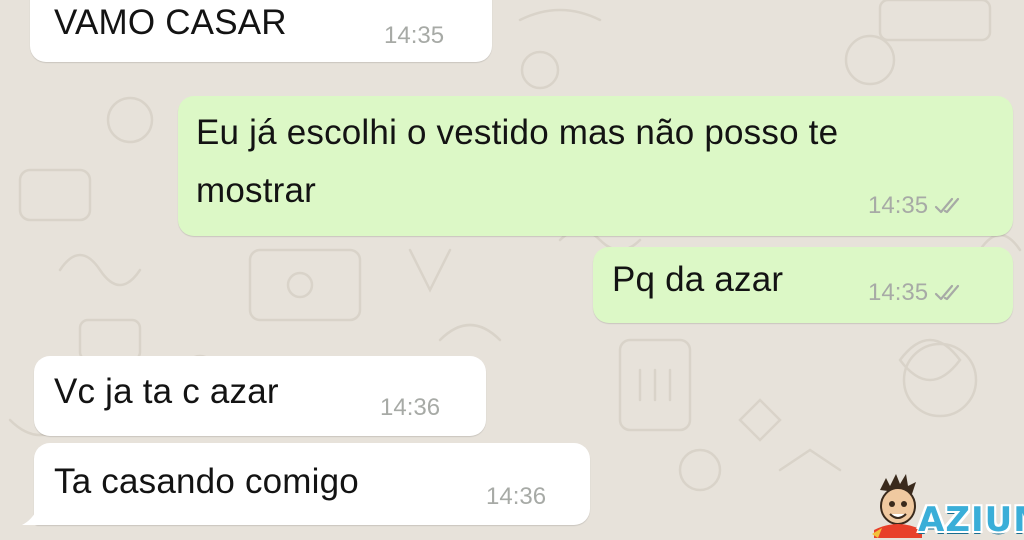 Image resolution: width=1024 pixels, height=540 pixels. I want to click on message-text-line1: Eu já escolhi o vestido mas não posso te, so click(517, 132).